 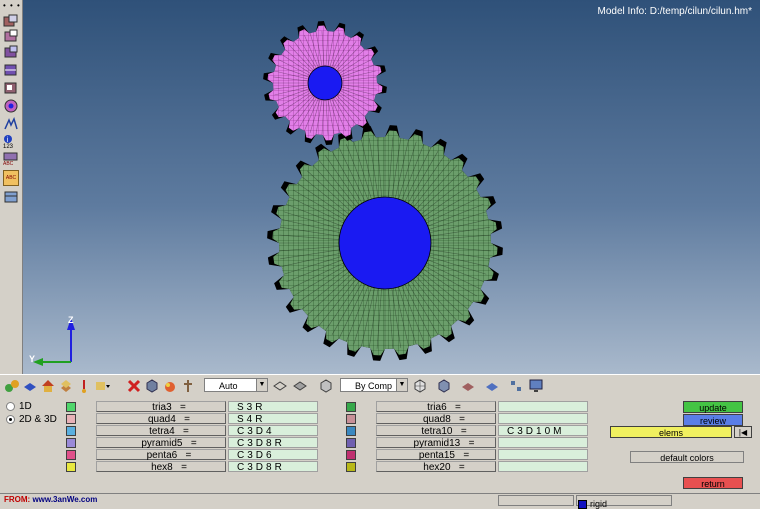 What do you see at coordinates (326, 386) in the screenshot?
I see `solid-cube-icon` at bounding box center [326, 386].